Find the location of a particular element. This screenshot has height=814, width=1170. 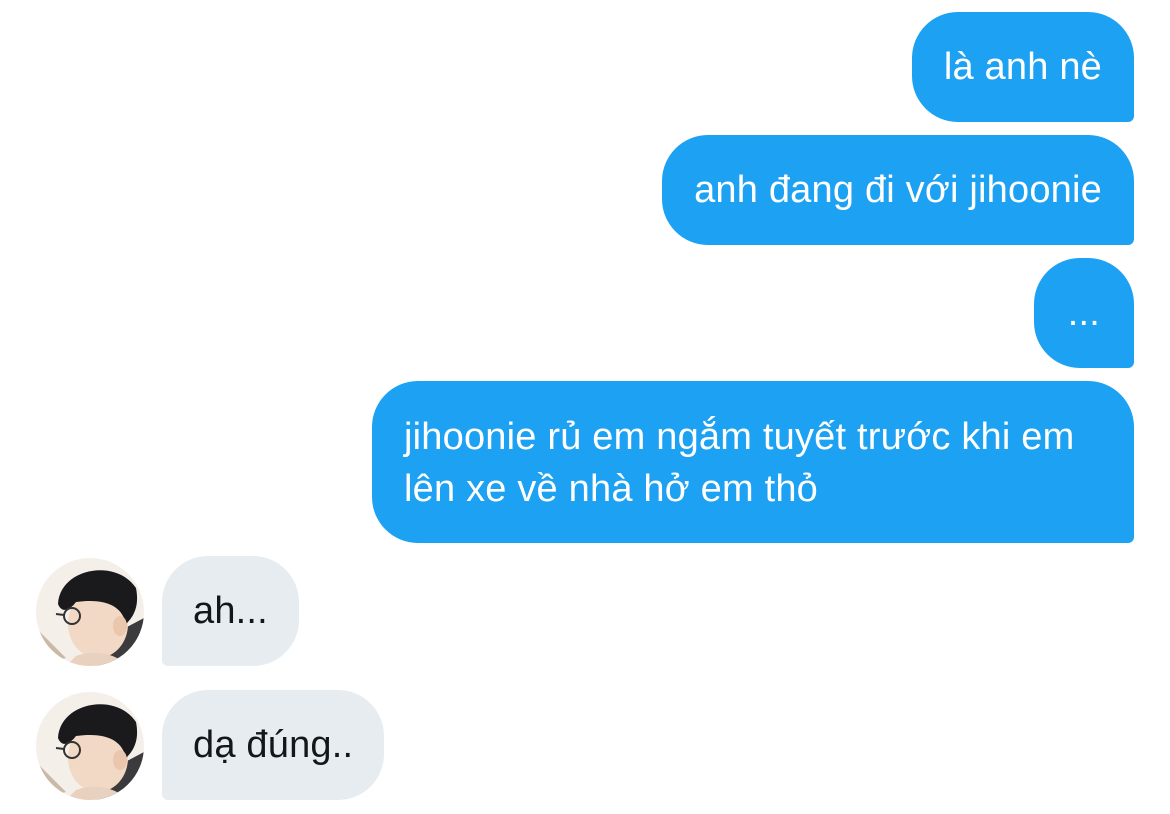

incoming-message-bubble: dạ đúng.. is located at coordinates (273, 745).